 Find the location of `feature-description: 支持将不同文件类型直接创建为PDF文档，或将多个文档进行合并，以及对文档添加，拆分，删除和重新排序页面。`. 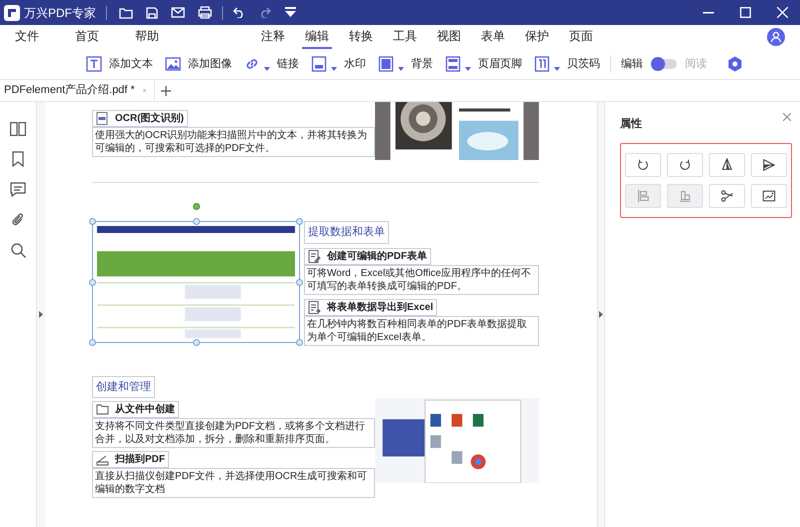

feature-description: 支持将不同文件类型直接创建为PDF文档，或将多个文档进行合并，以及对文档添加，拆分，删除和重新排序页面。 is located at coordinates (234, 433).